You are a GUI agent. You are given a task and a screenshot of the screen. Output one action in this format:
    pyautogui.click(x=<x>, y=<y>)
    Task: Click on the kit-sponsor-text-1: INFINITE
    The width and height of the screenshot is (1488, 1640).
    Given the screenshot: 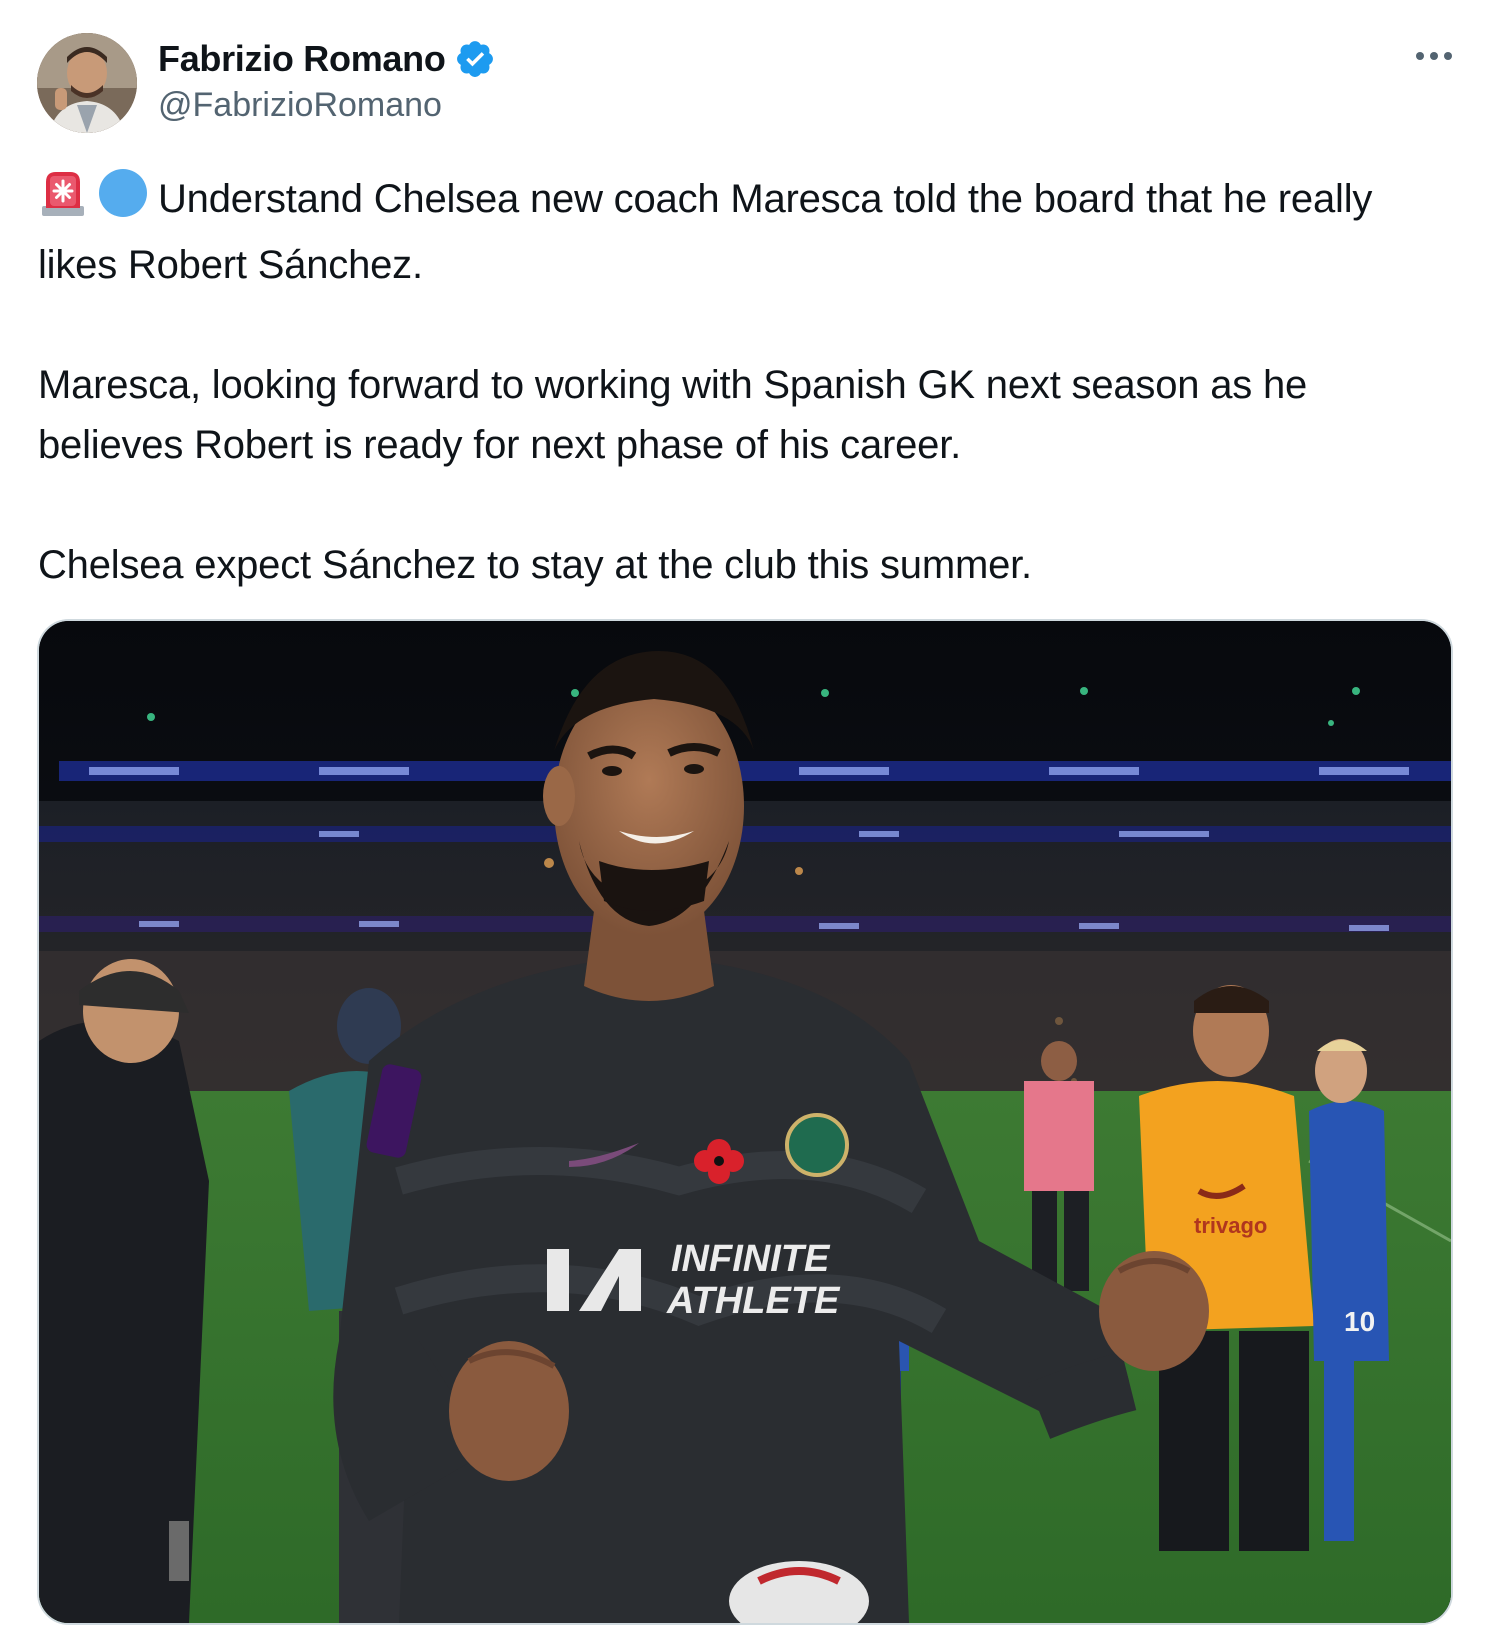 What is the action you would take?
    pyautogui.click(x=751, y=1259)
    